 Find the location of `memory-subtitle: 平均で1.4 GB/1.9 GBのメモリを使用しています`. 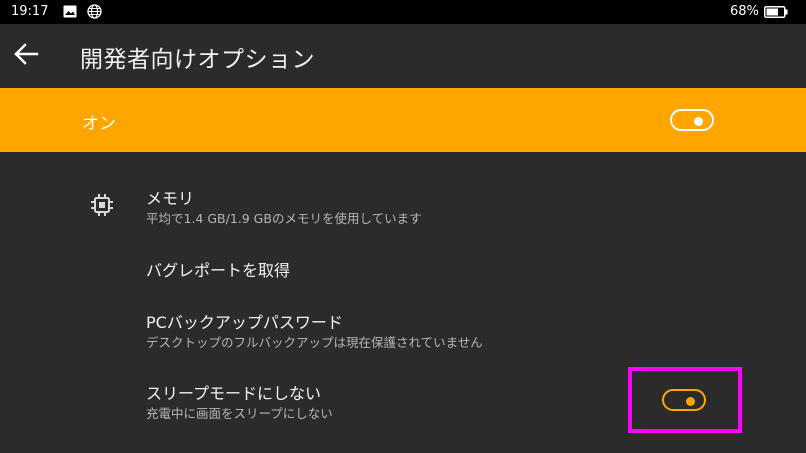

memory-subtitle: 平均で1.4 GB/1.9 GBのメモリを使用しています is located at coordinates (284, 218).